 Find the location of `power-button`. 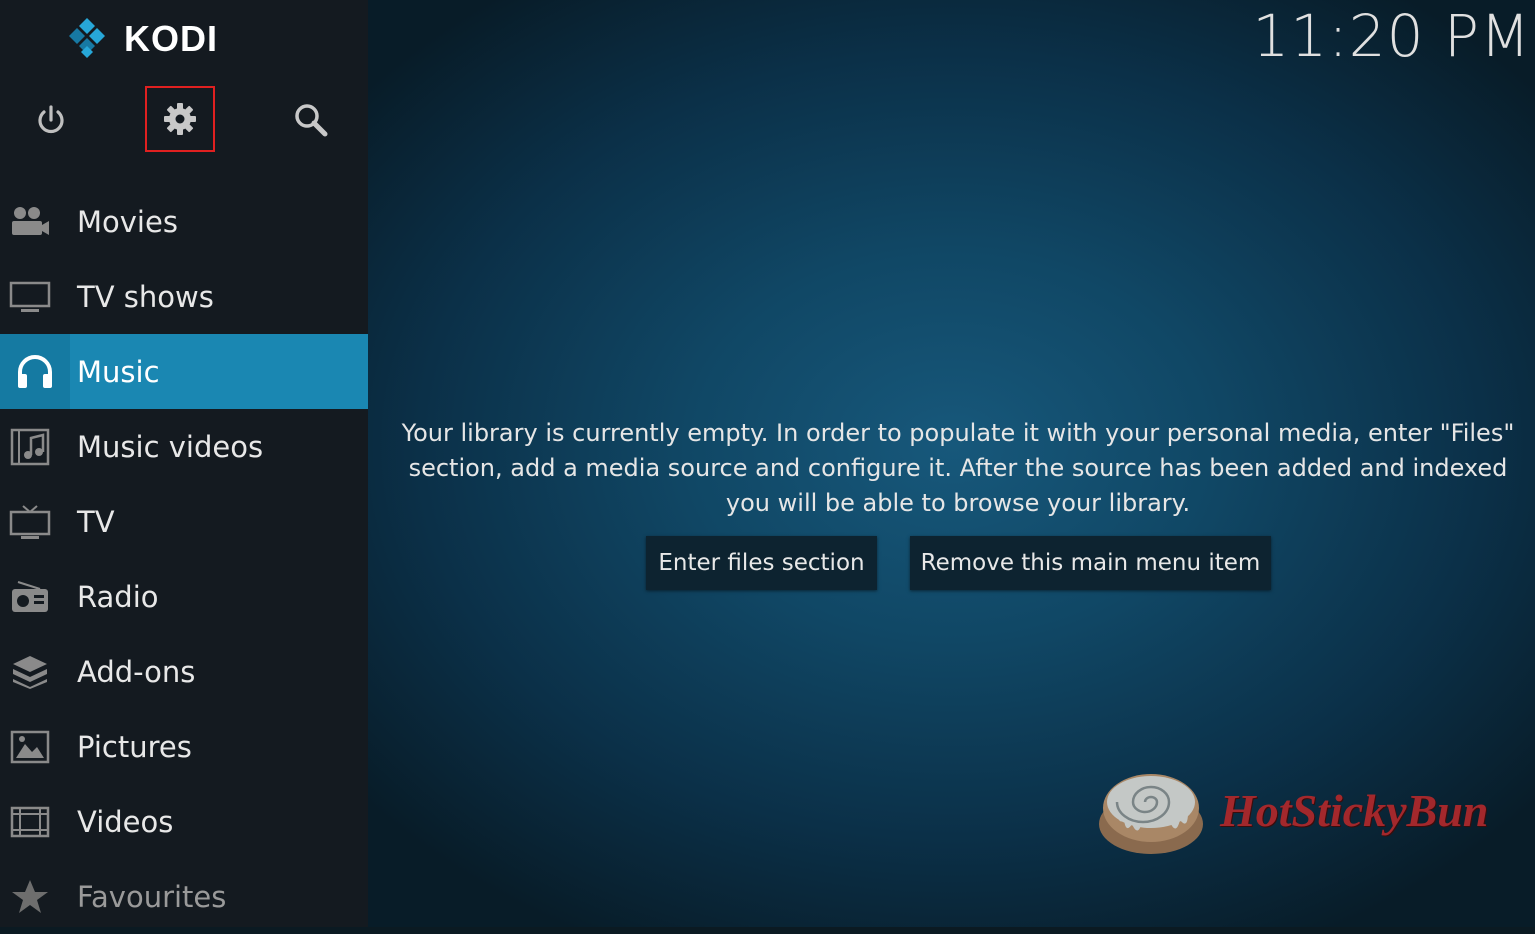

power-button is located at coordinates (51, 120).